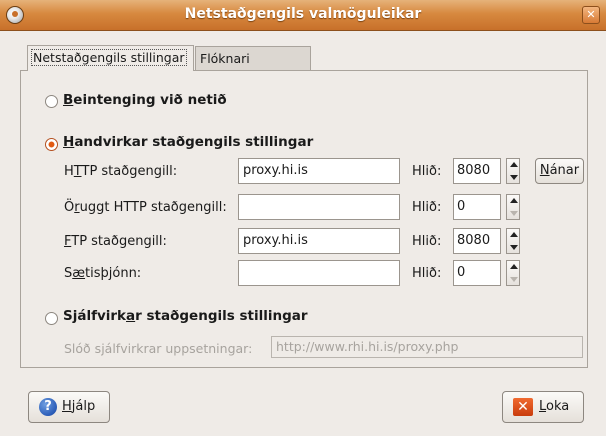 The width and height of the screenshot is (606, 436). I want to click on help-icon: ?, so click(48, 407).